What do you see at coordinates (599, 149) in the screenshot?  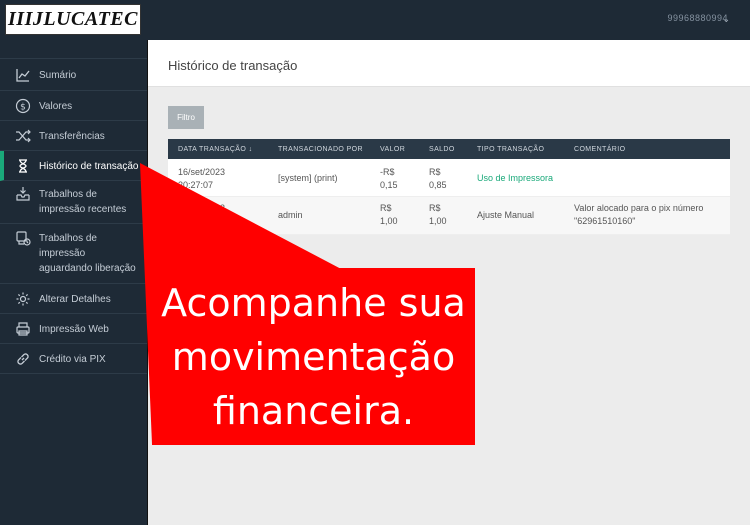 I see `col-comentario: COMENTÁRIO` at bounding box center [599, 149].